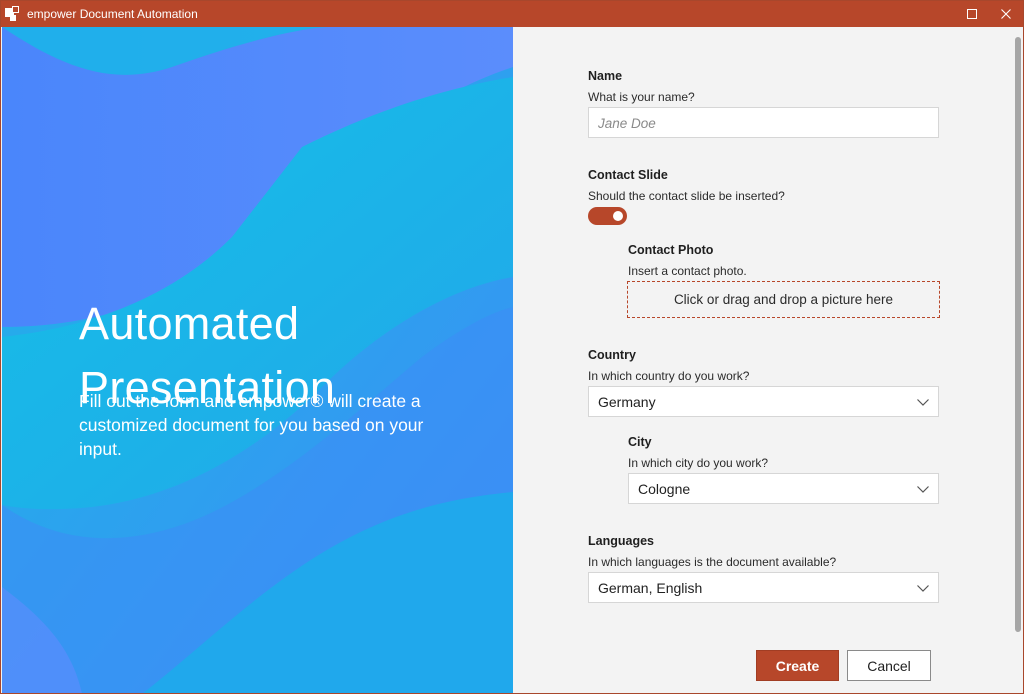 The image size is (1024, 694). Describe the element at coordinates (605, 76) in the screenshot. I see `name-label: Name` at that location.